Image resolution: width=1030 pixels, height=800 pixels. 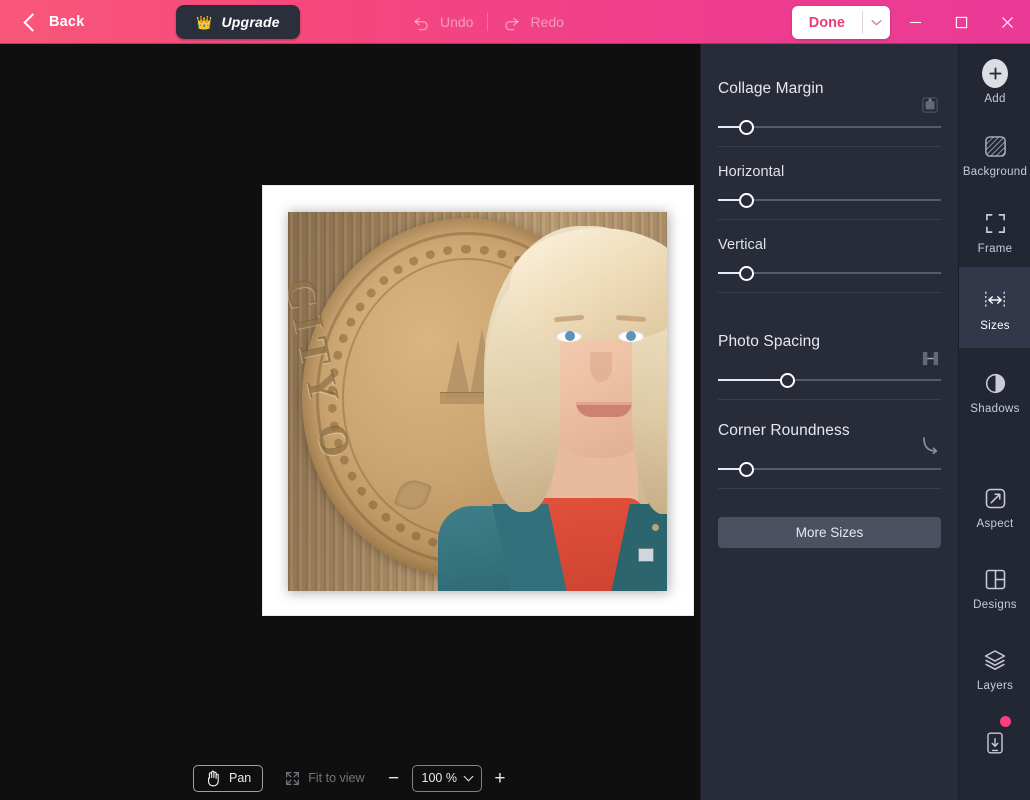 What do you see at coordinates (512, 23) in the screenshot?
I see `redo-icon` at bounding box center [512, 23].